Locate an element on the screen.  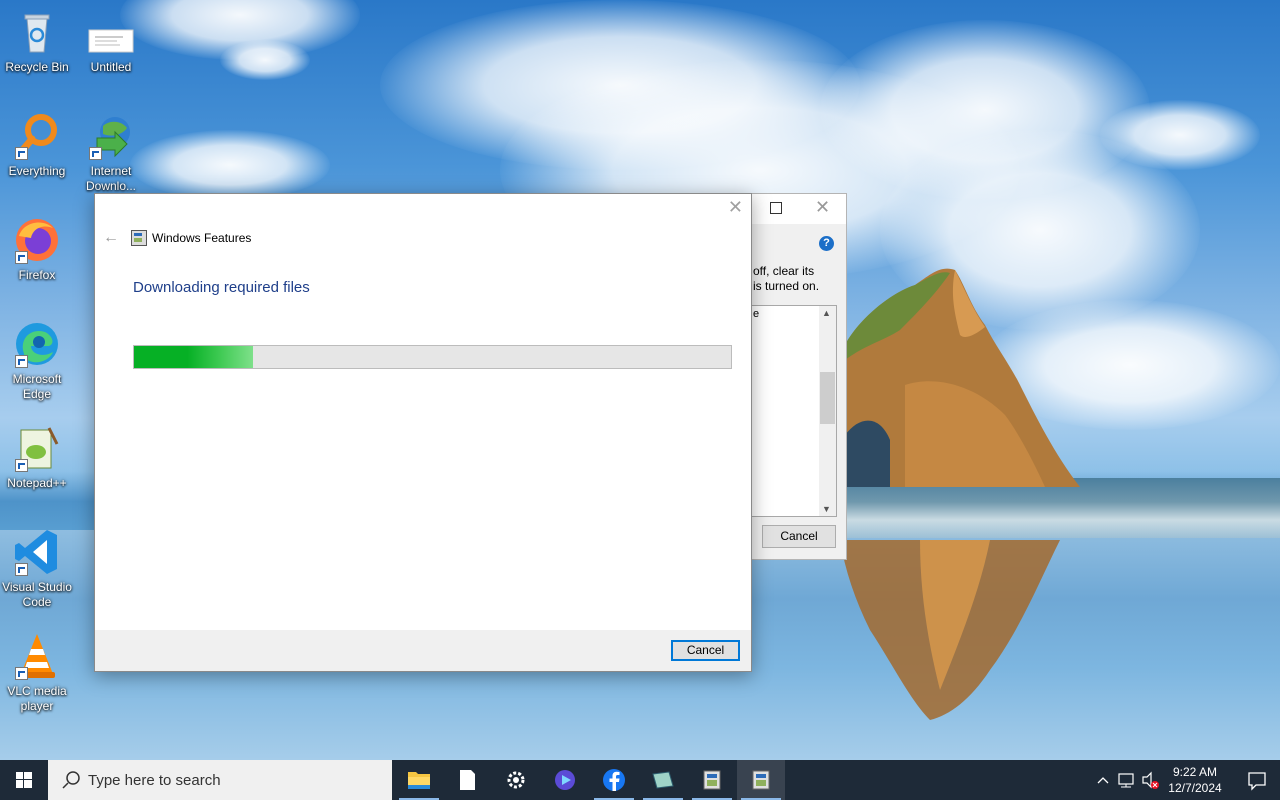
vertical-scrollbar: ▲ ▼ is located at coordinates (827, 411).